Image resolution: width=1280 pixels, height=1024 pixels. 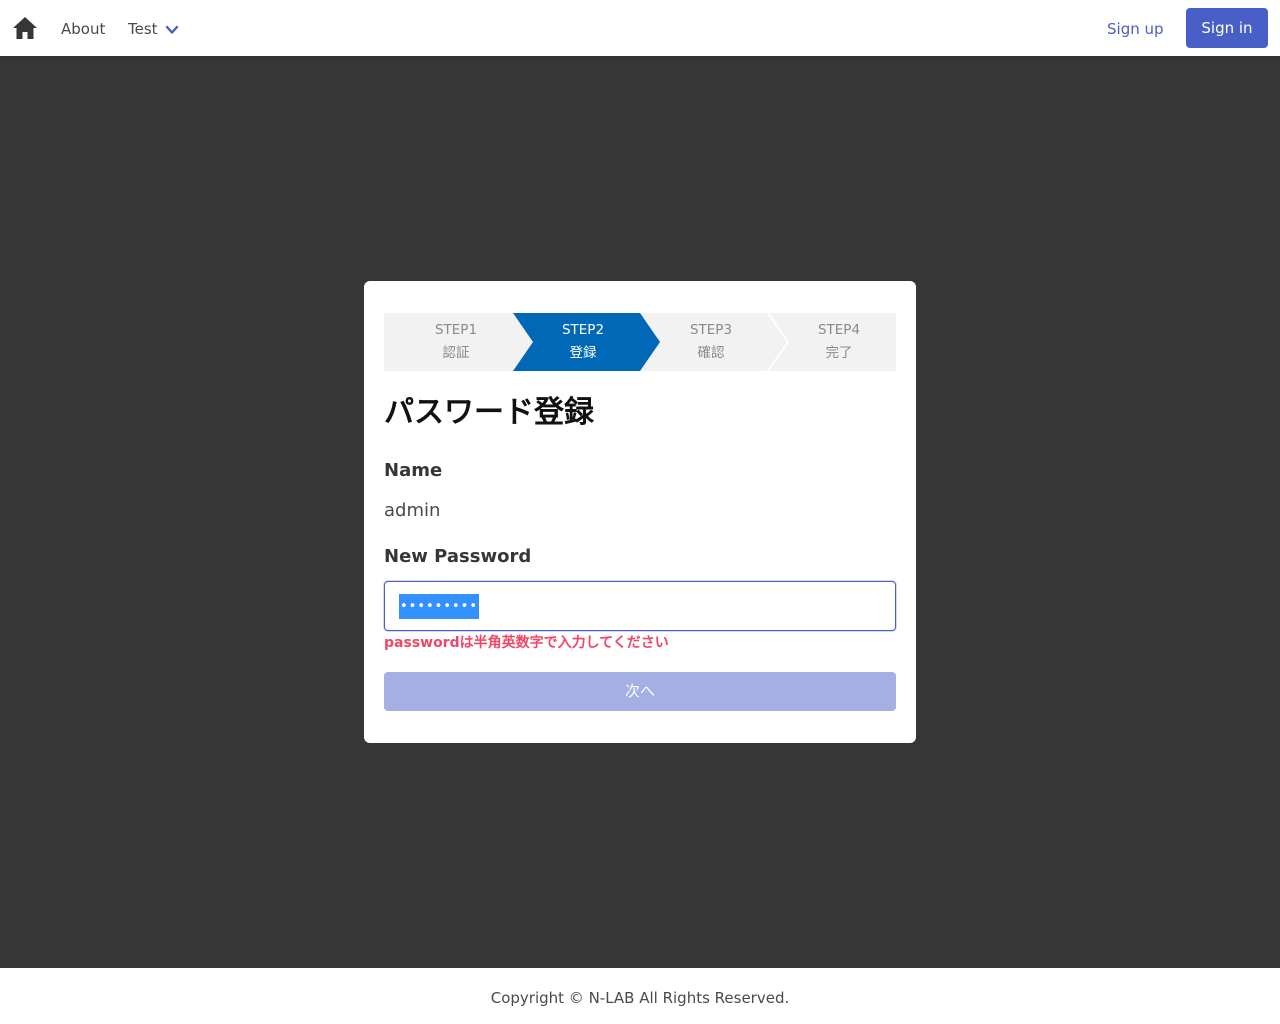 What do you see at coordinates (1227, 28) in the screenshot?
I see `signin-button: Sign in` at bounding box center [1227, 28].